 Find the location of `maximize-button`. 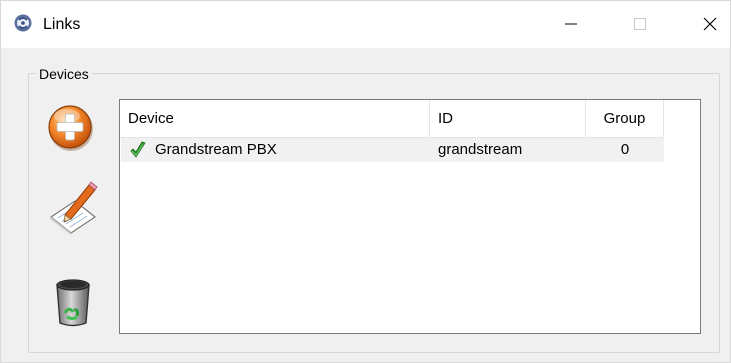

maximize-button is located at coordinates (640, 24).